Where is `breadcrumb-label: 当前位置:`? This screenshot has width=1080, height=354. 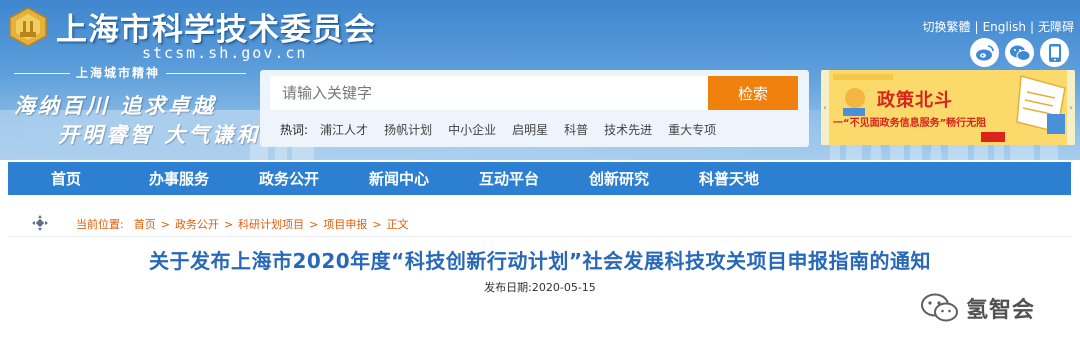
breadcrumb-label: 当前位置: is located at coordinates (100, 224).